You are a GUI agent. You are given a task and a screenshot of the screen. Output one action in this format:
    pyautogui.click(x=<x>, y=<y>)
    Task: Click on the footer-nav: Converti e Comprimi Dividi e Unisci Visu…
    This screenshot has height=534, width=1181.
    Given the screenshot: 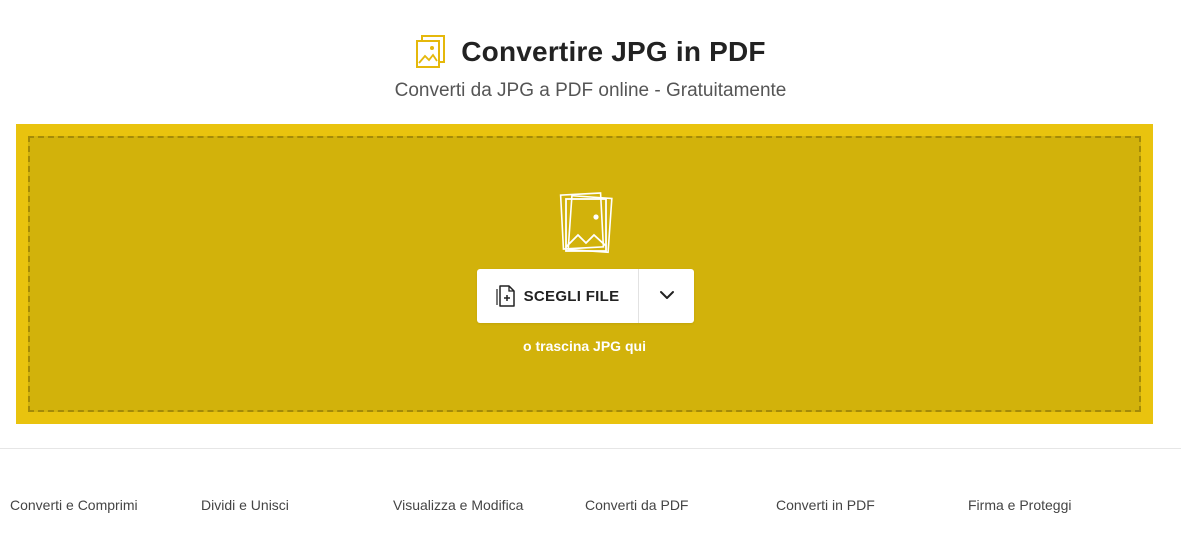 What is the action you would take?
    pyautogui.click(x=590, y=507)
    